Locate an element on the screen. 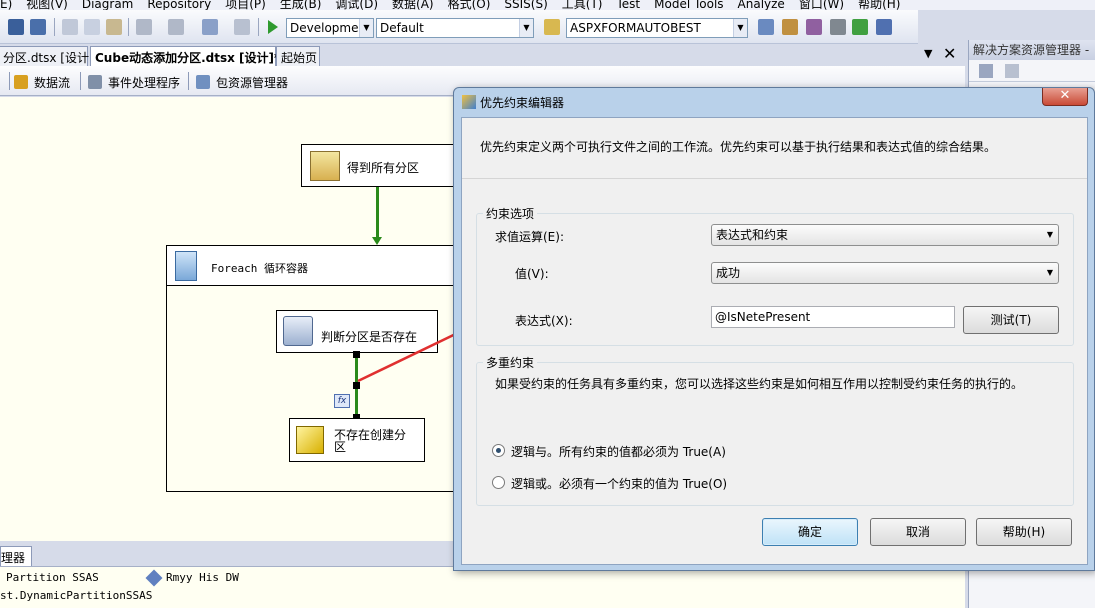 The image size is (1095, 608). menu-item: SSIS(S) is located at coordinates (525, 5).